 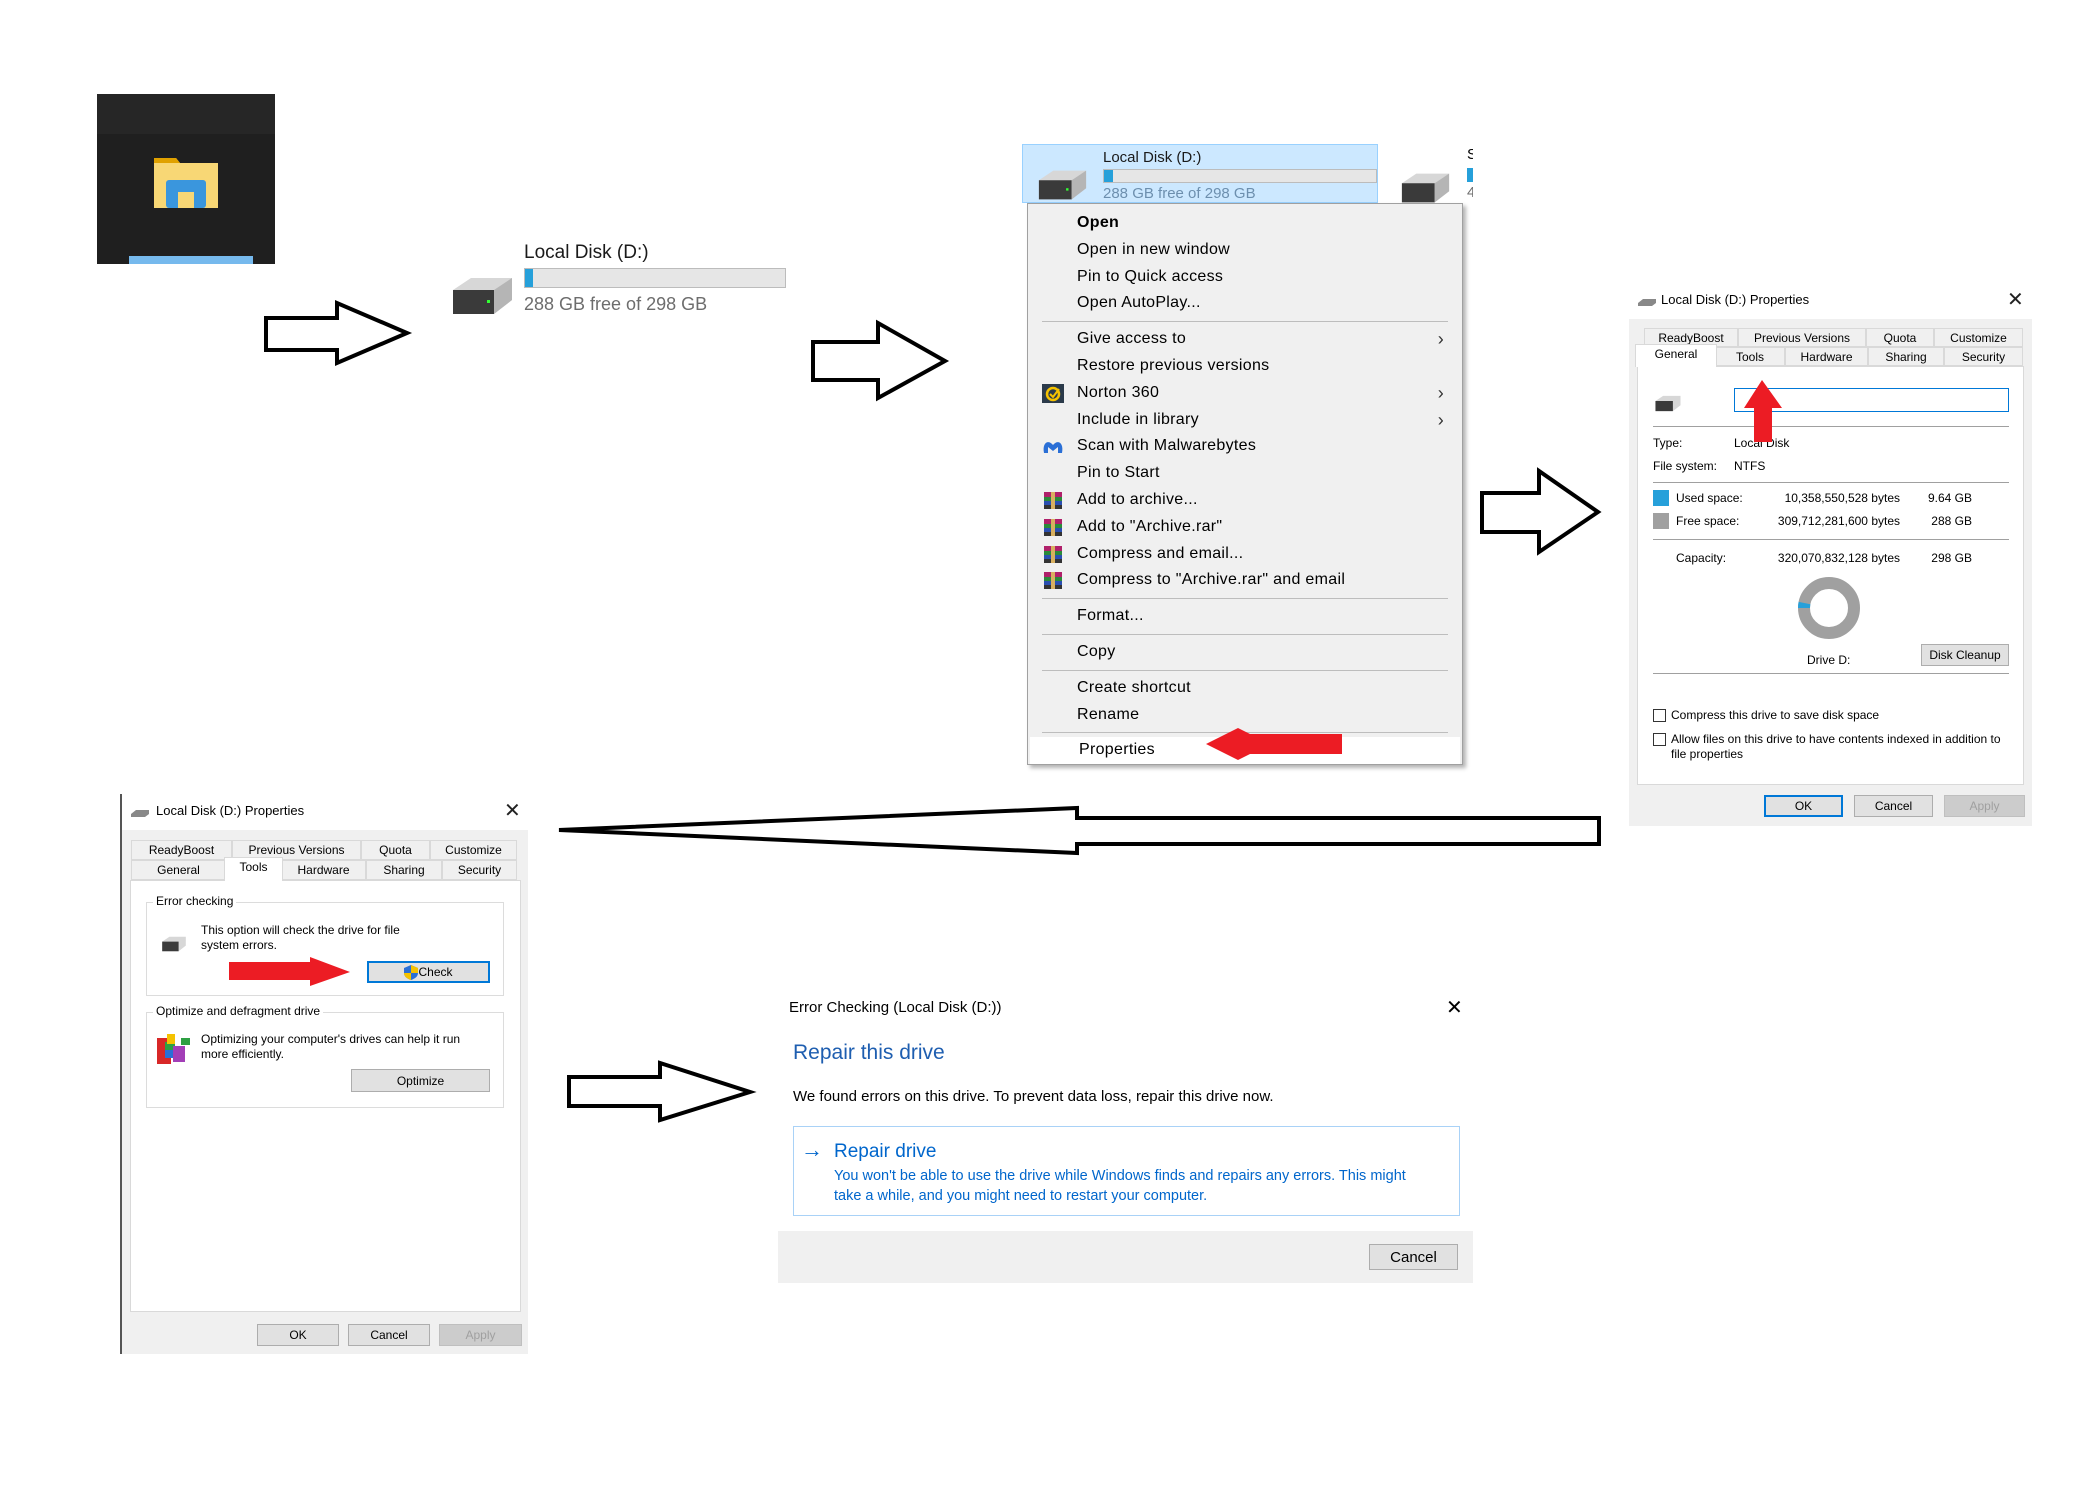 I want to click on next-drive-free: 4, so click(x=1470, y=192).